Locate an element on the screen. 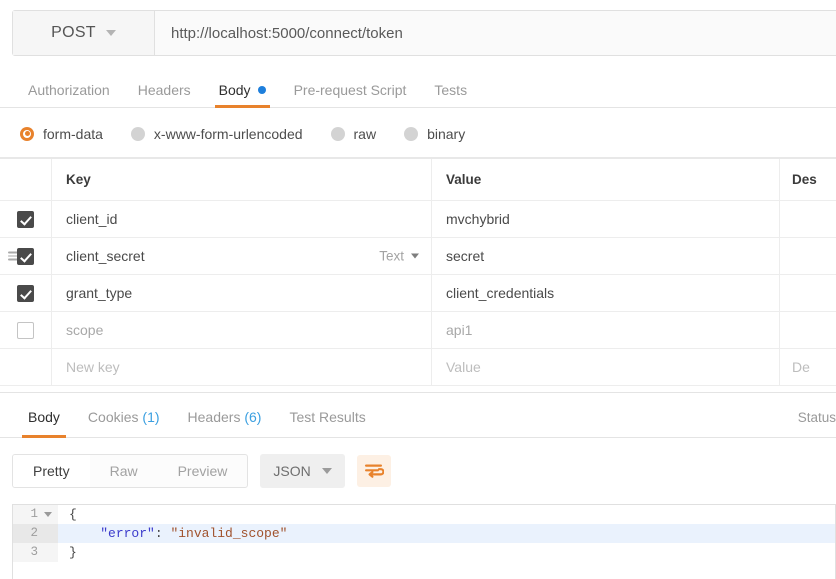 This screenshot has width=836, height=579. line-number: 3 is located at coordinates (34, 552).